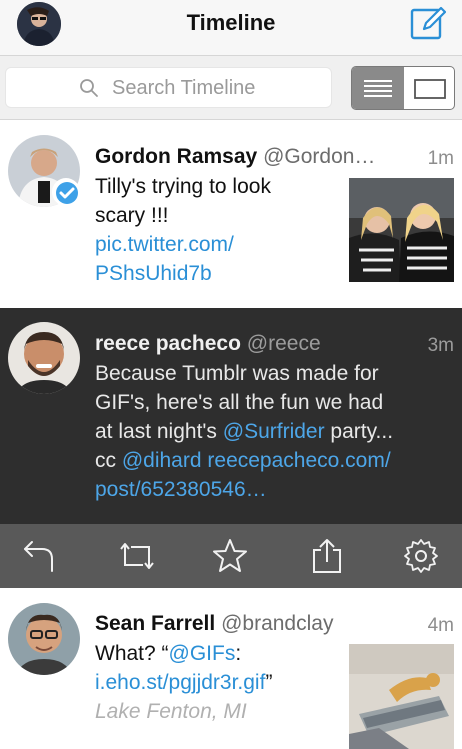 Image resolution: width=462 pixels, height=749 pixels. What do you see at coordinates (298, 460) in the screenshot?
I see `tweet-link: reecepacheco.com/` at bounding box center [298, 460].